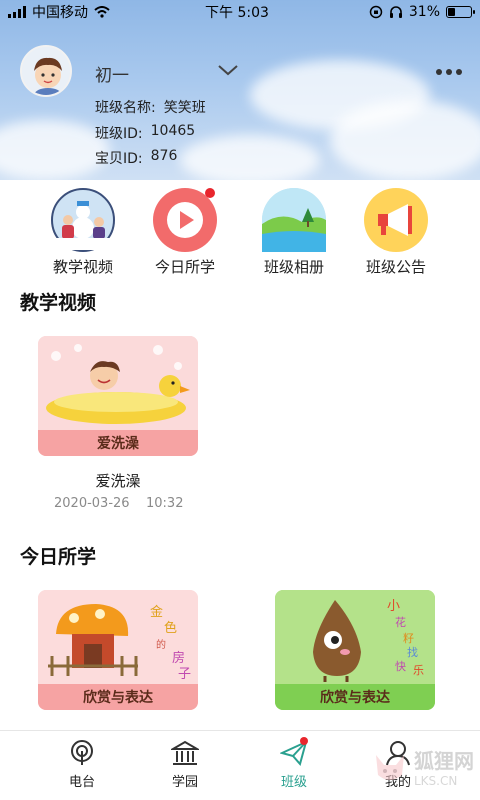 This screenshot has height=800, width=480. I want to click on nav-tab-school: 学园, so click(185, 764).